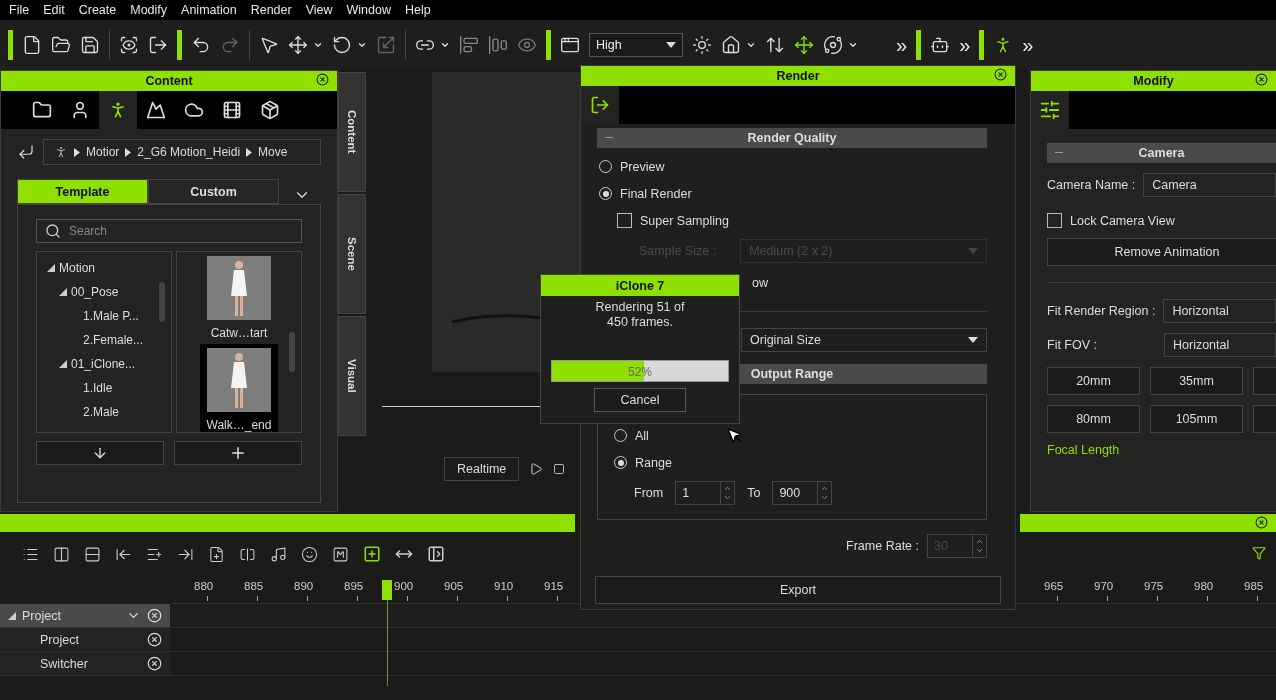  I want to click on menu-item: Help, so click(418, 10).